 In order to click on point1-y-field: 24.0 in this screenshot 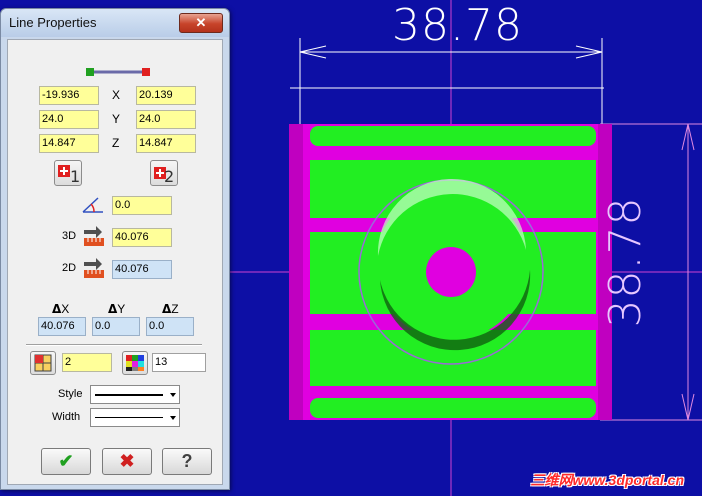, I will do `click(69, 119)`.